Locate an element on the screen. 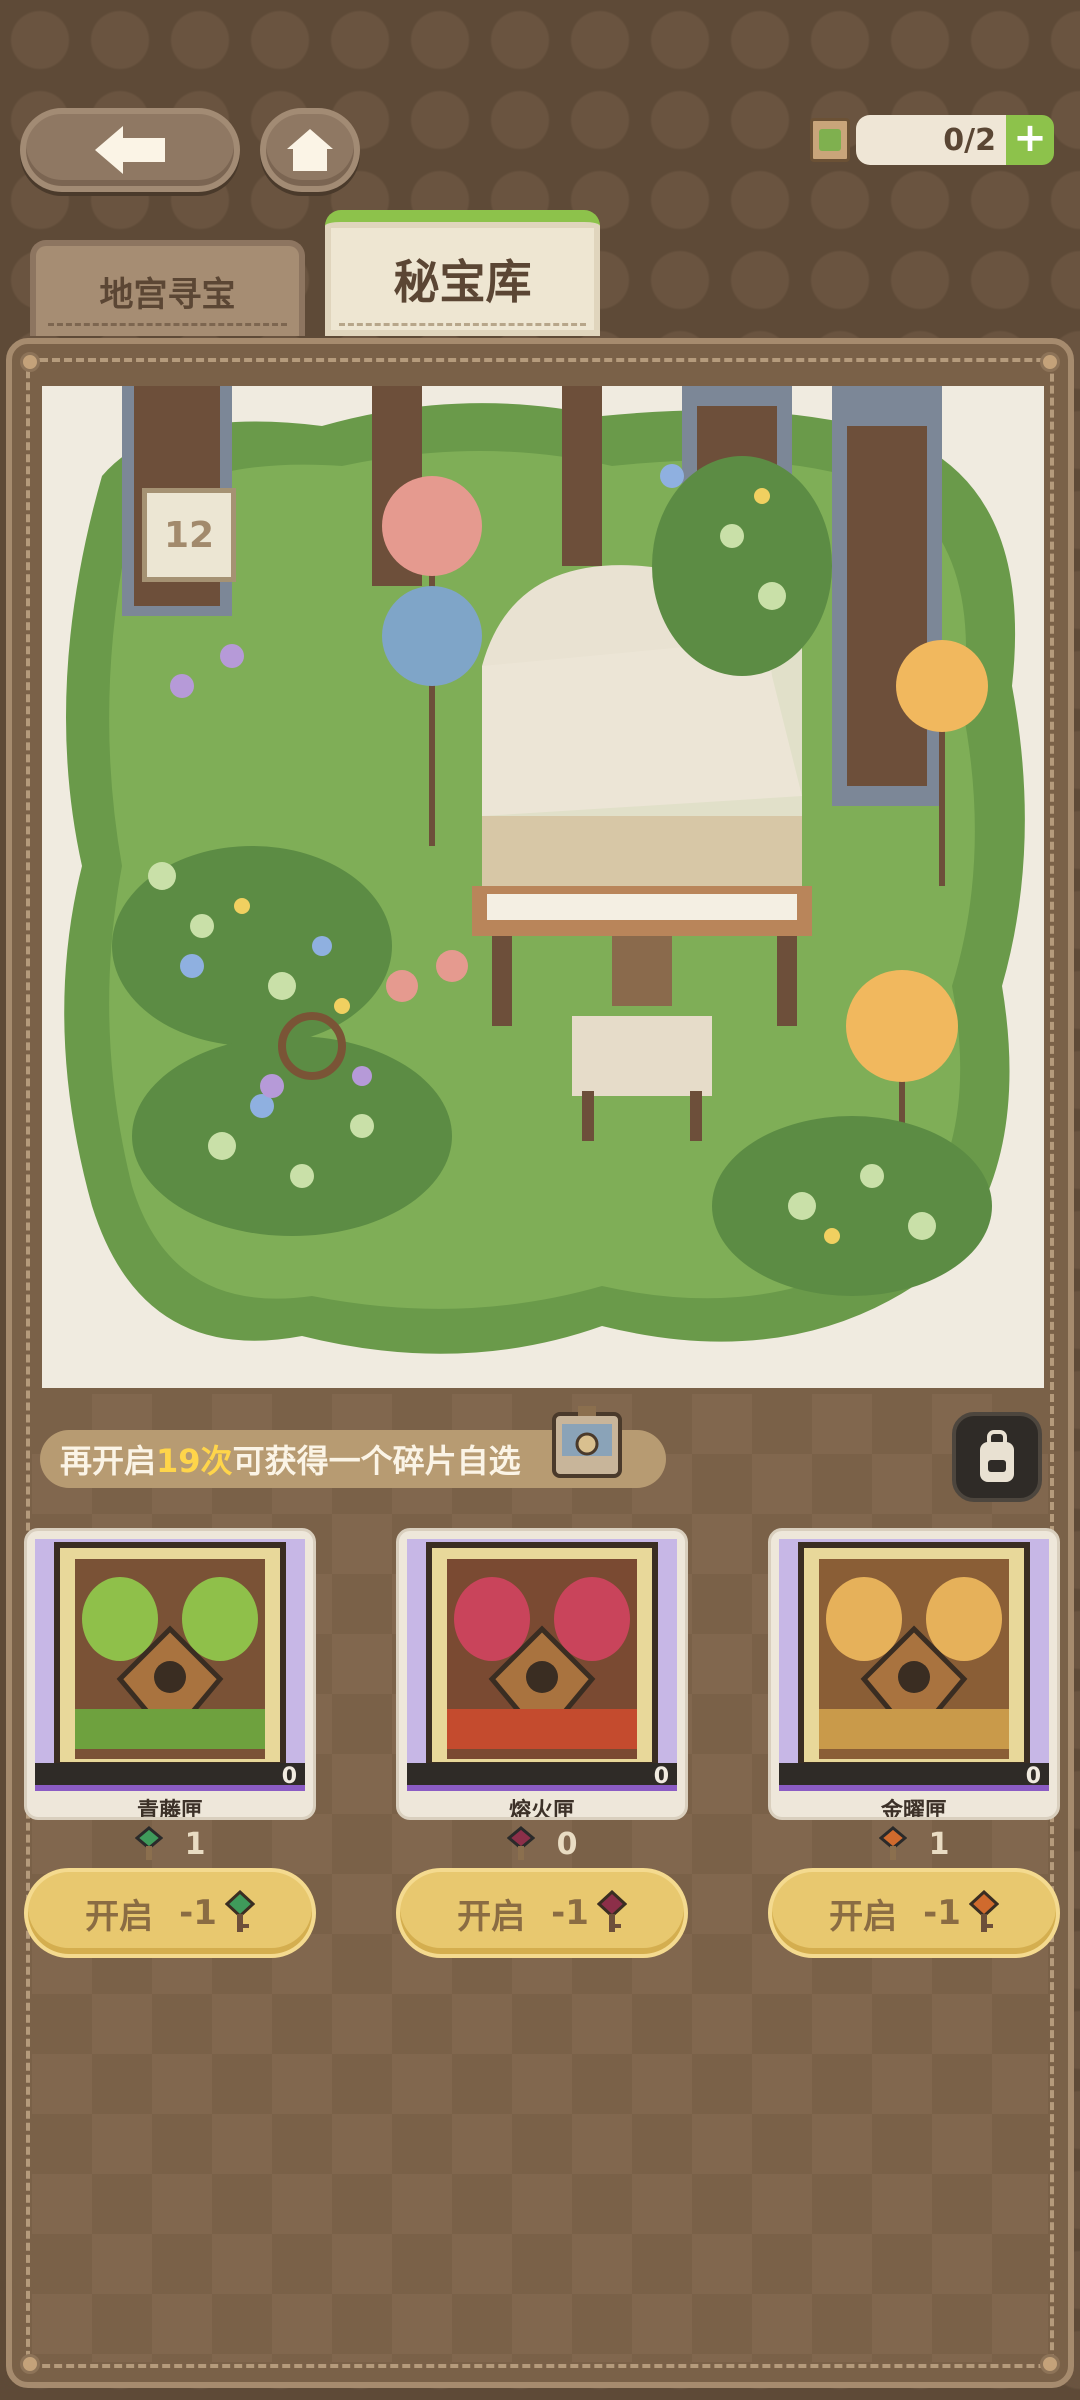 This screenshot has height=2400, width=1080. box-name: 熔火匣 is located at coordinates (541, 1809).